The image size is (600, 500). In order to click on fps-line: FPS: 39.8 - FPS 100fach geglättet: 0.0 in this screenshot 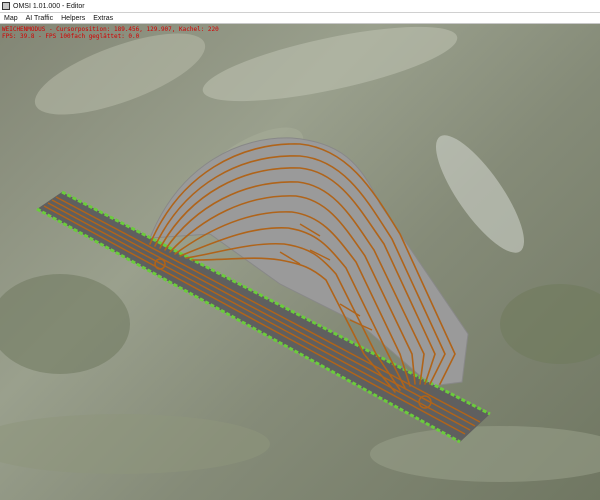, I will do `click(71, 36)`.